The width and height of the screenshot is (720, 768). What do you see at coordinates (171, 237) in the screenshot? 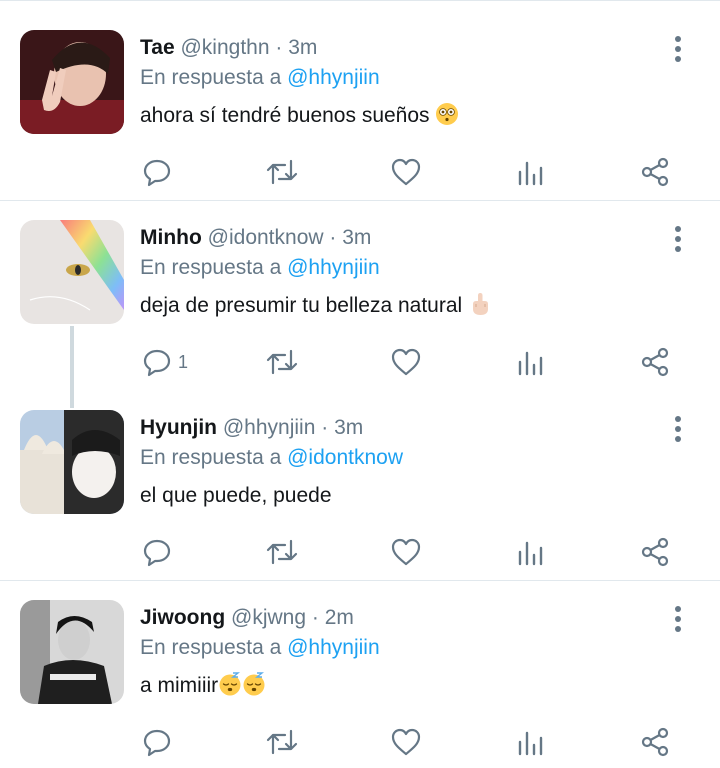
I see `author-name: Minho` at bounding box center [171, 237].